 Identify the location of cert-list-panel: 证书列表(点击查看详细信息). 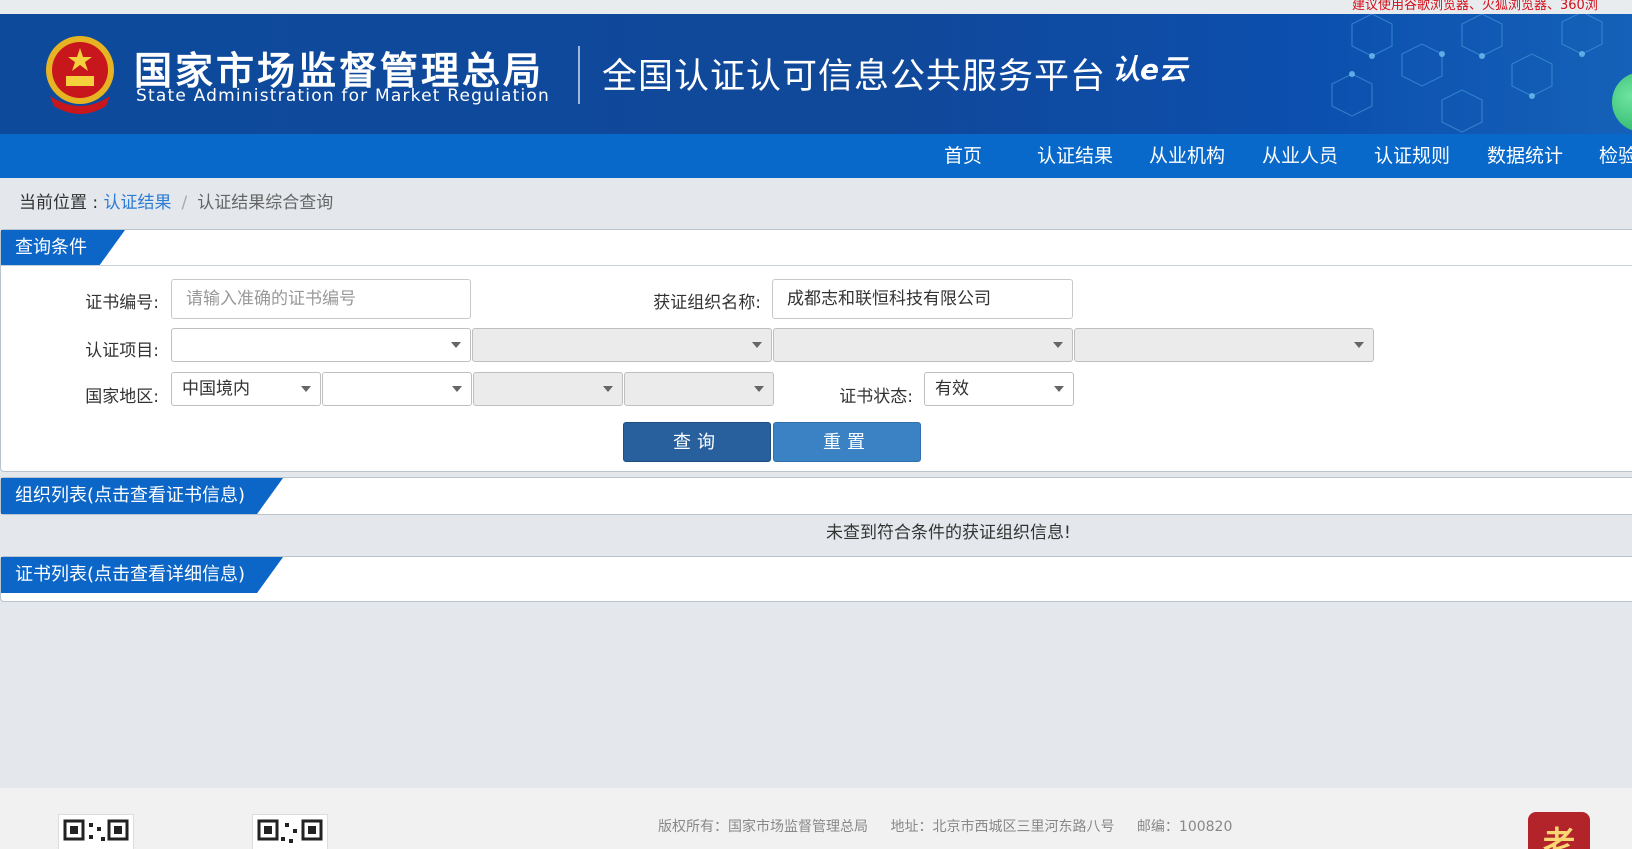
(816, 579).